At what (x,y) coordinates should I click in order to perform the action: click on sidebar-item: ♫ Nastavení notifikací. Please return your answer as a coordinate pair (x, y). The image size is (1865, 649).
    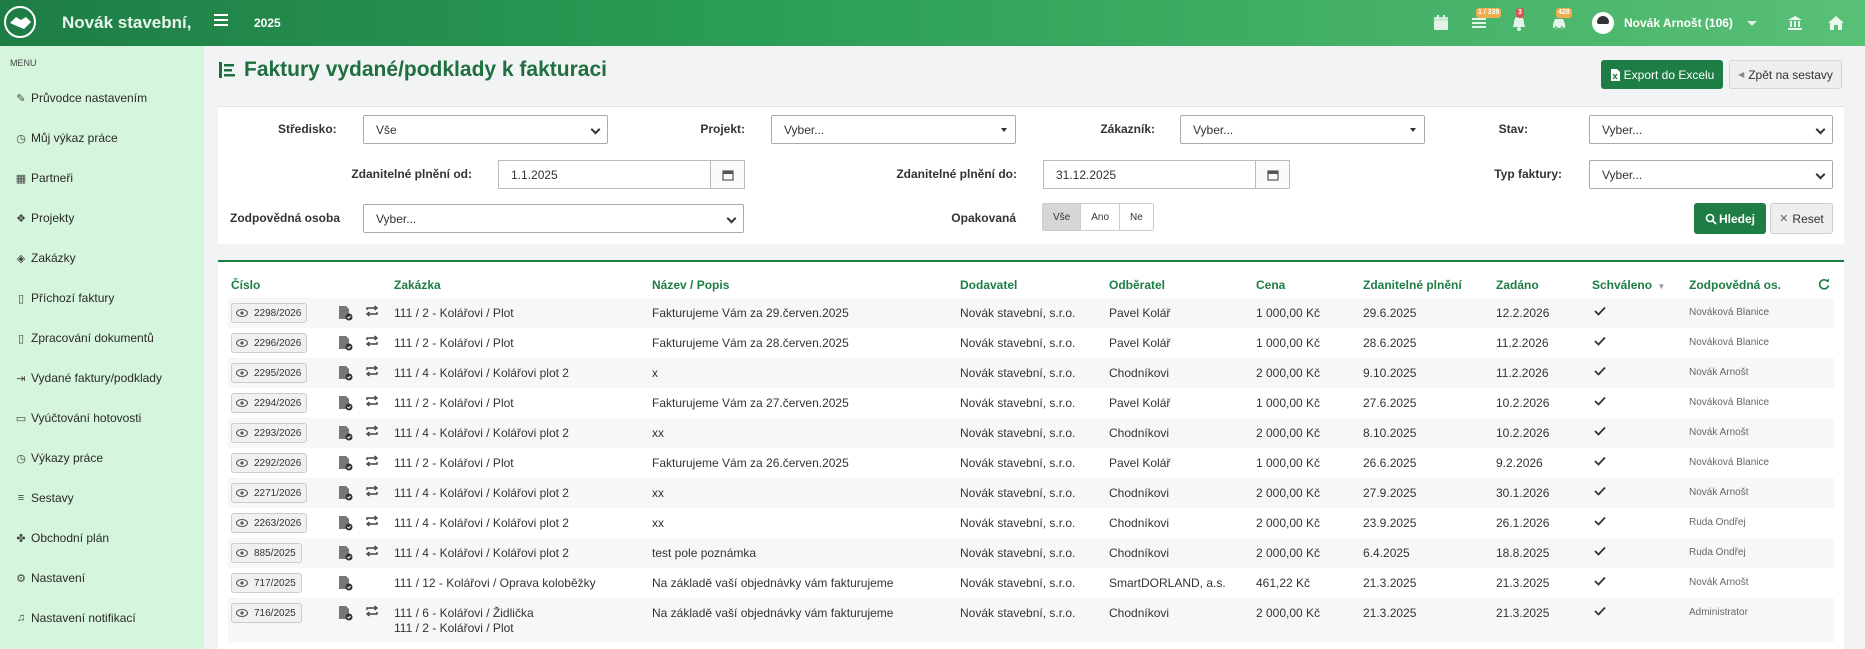
    Looking at the image, I should click on (102, 618).